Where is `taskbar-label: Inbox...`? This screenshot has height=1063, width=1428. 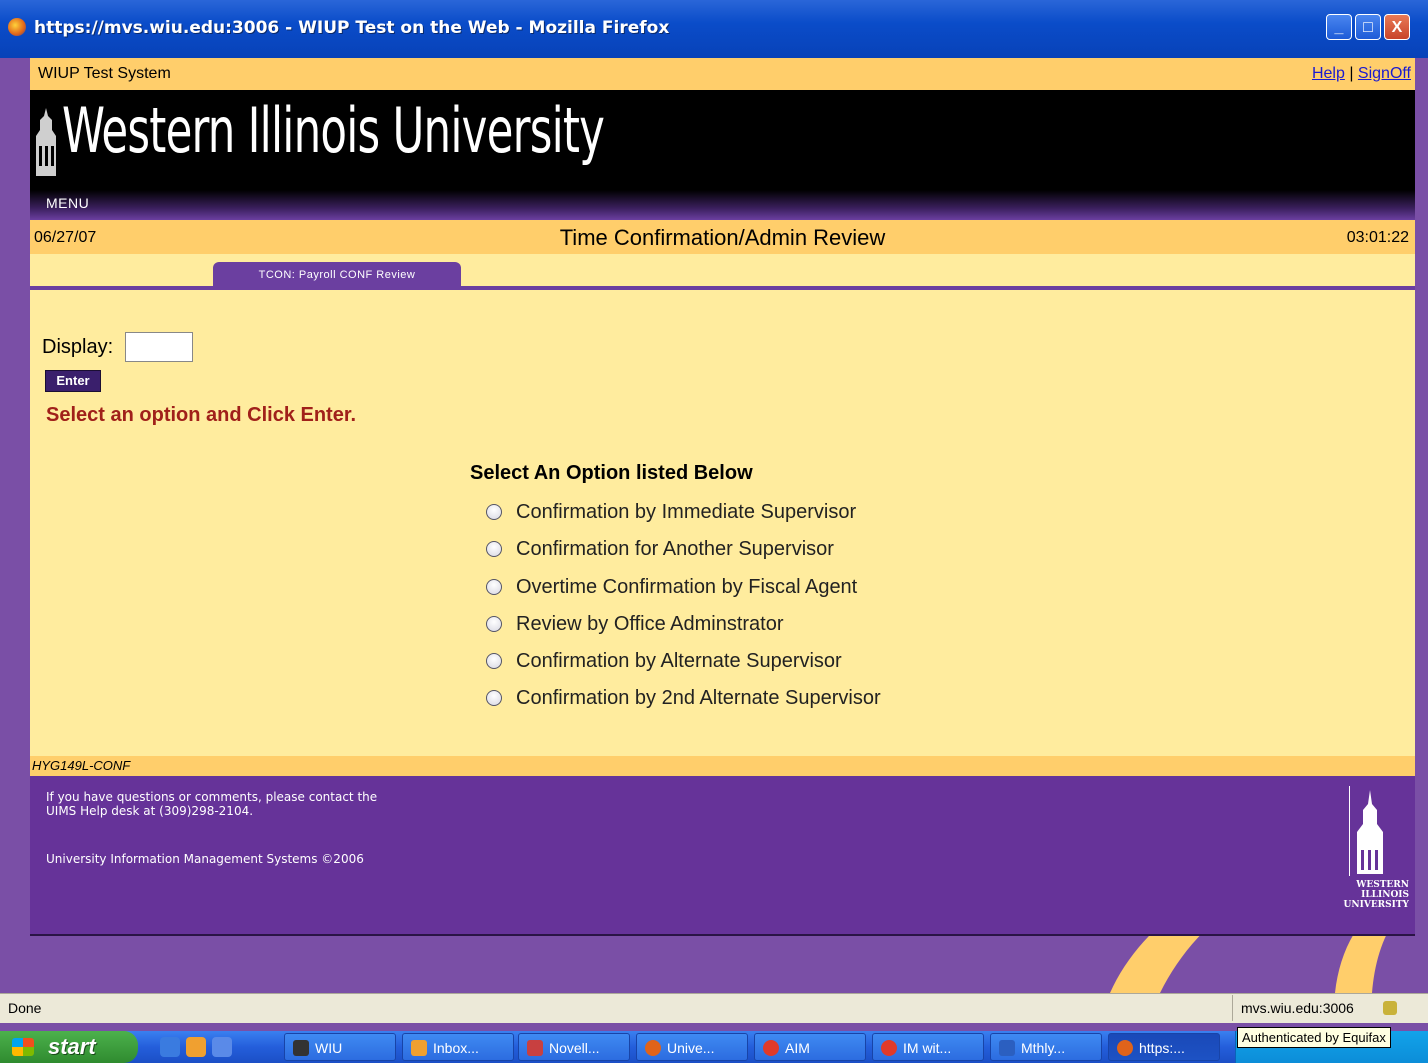 taskbar-label: Inbox... is located at coordinates (456, 1048).